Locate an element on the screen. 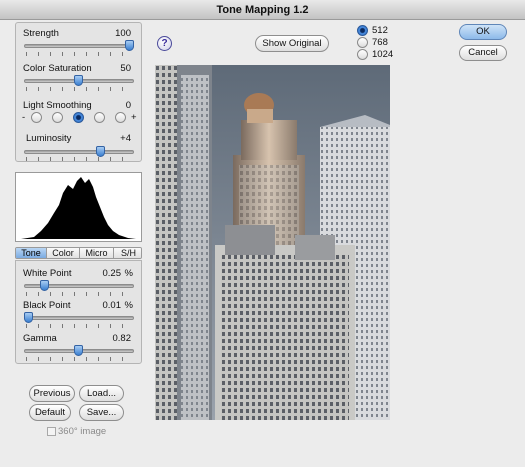  show-original-button: Show Original is located at coordinates (292, 43).